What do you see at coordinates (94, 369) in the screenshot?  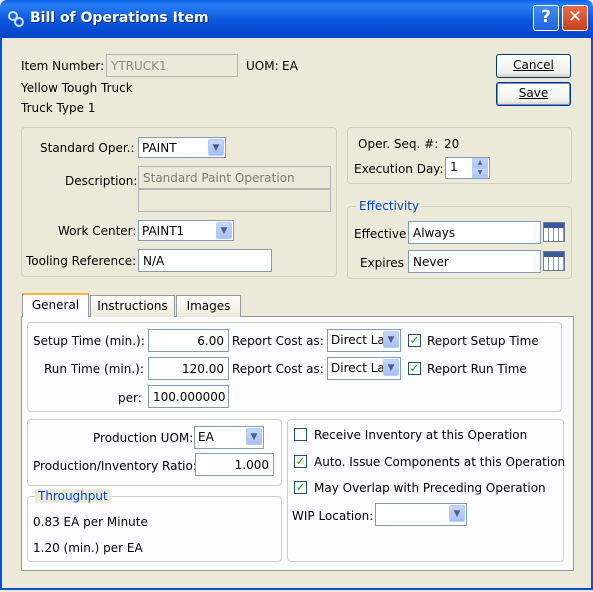 I see `run-time-label: Run Time (min.):` at bounding box center [94, 369].